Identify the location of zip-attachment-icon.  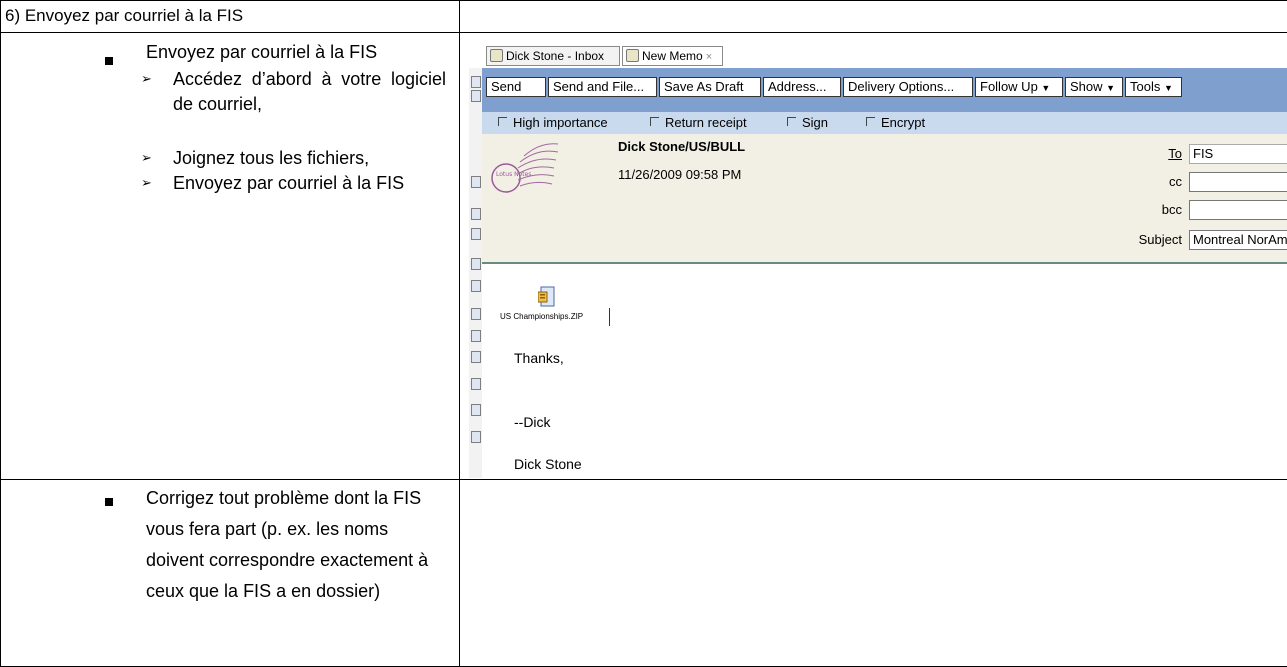
(547, 297).